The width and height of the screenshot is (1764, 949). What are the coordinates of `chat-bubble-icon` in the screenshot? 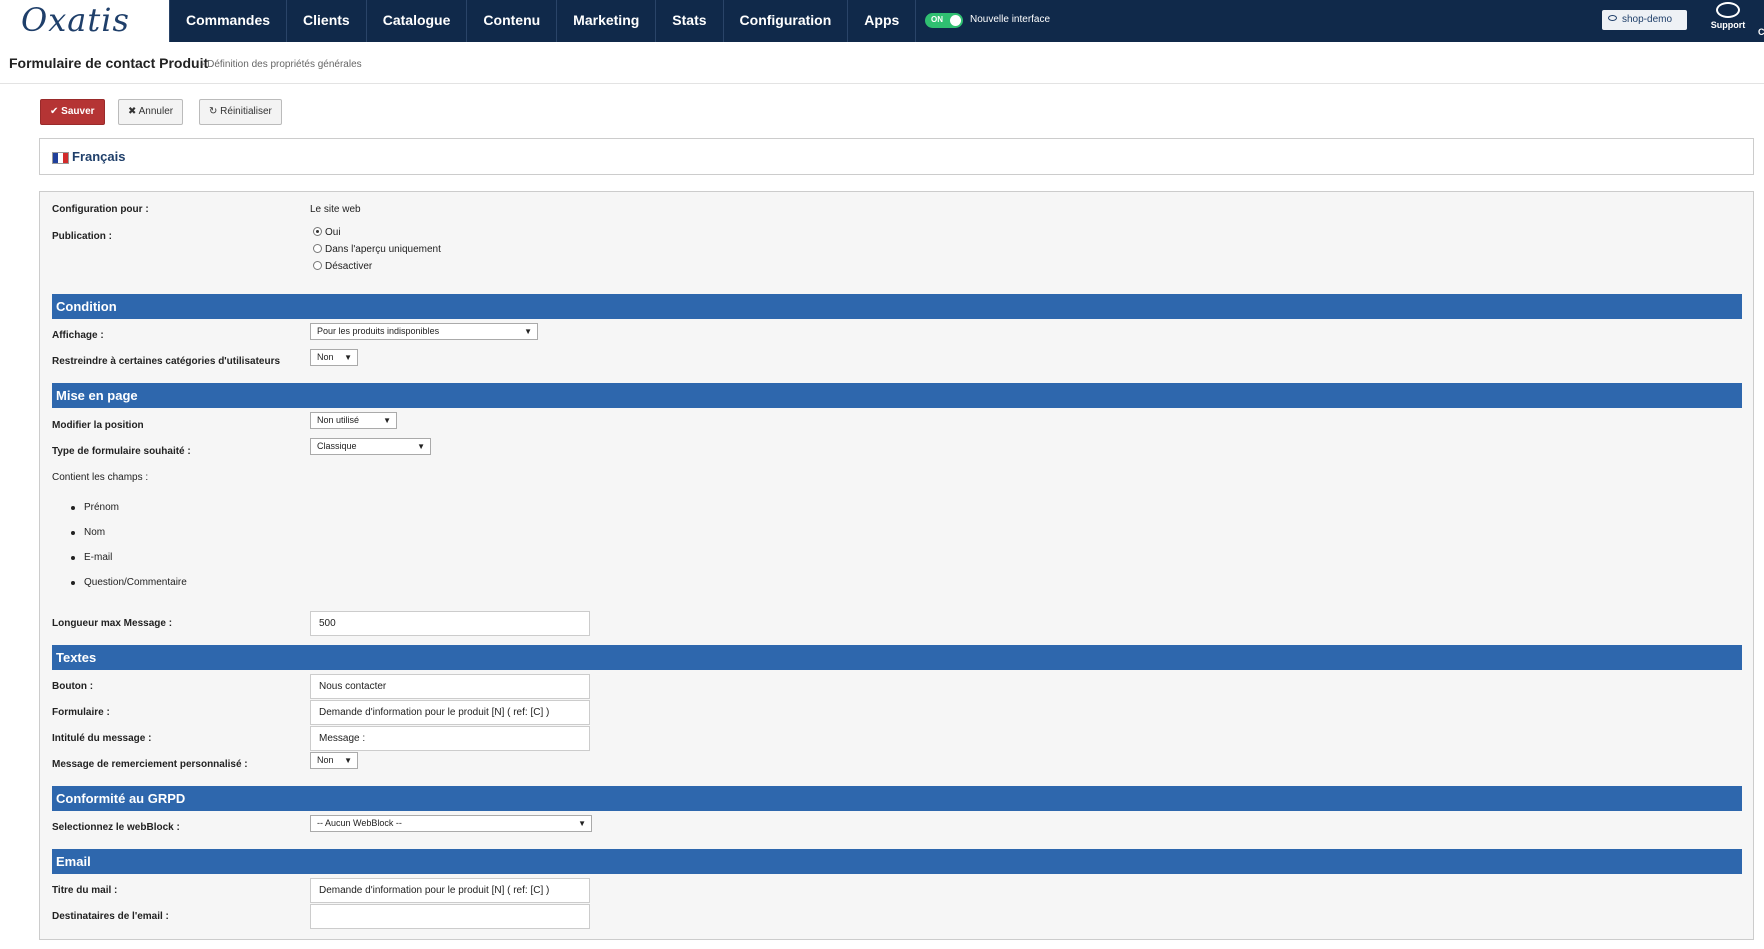 It's located at (1728, 10).